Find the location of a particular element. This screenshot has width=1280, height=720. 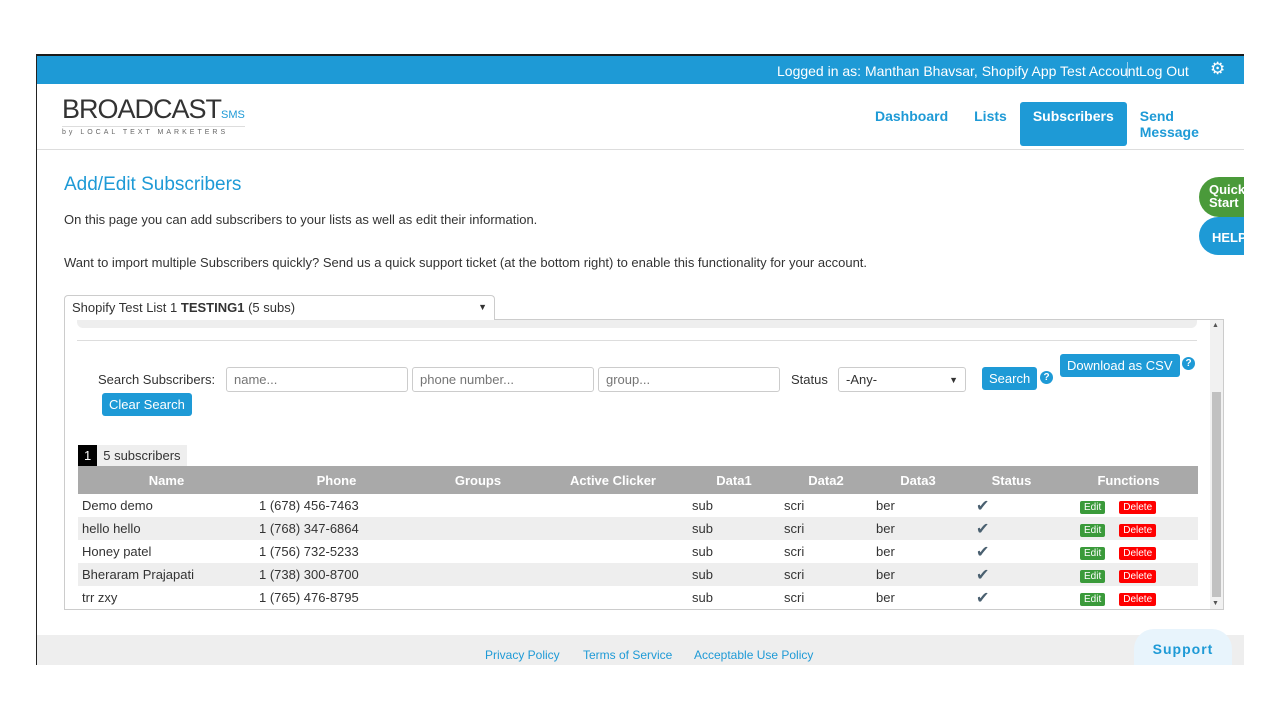

nav-subscribers: Subscribers is located at coordinates (1073, 124).